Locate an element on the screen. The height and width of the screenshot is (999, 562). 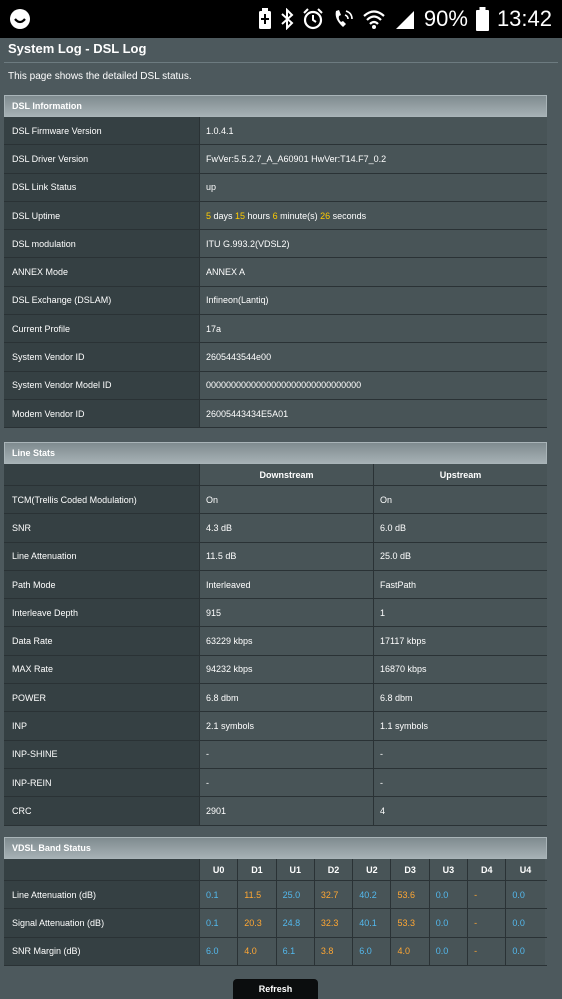
downstream-value: On is located at coordinates (287, 500).